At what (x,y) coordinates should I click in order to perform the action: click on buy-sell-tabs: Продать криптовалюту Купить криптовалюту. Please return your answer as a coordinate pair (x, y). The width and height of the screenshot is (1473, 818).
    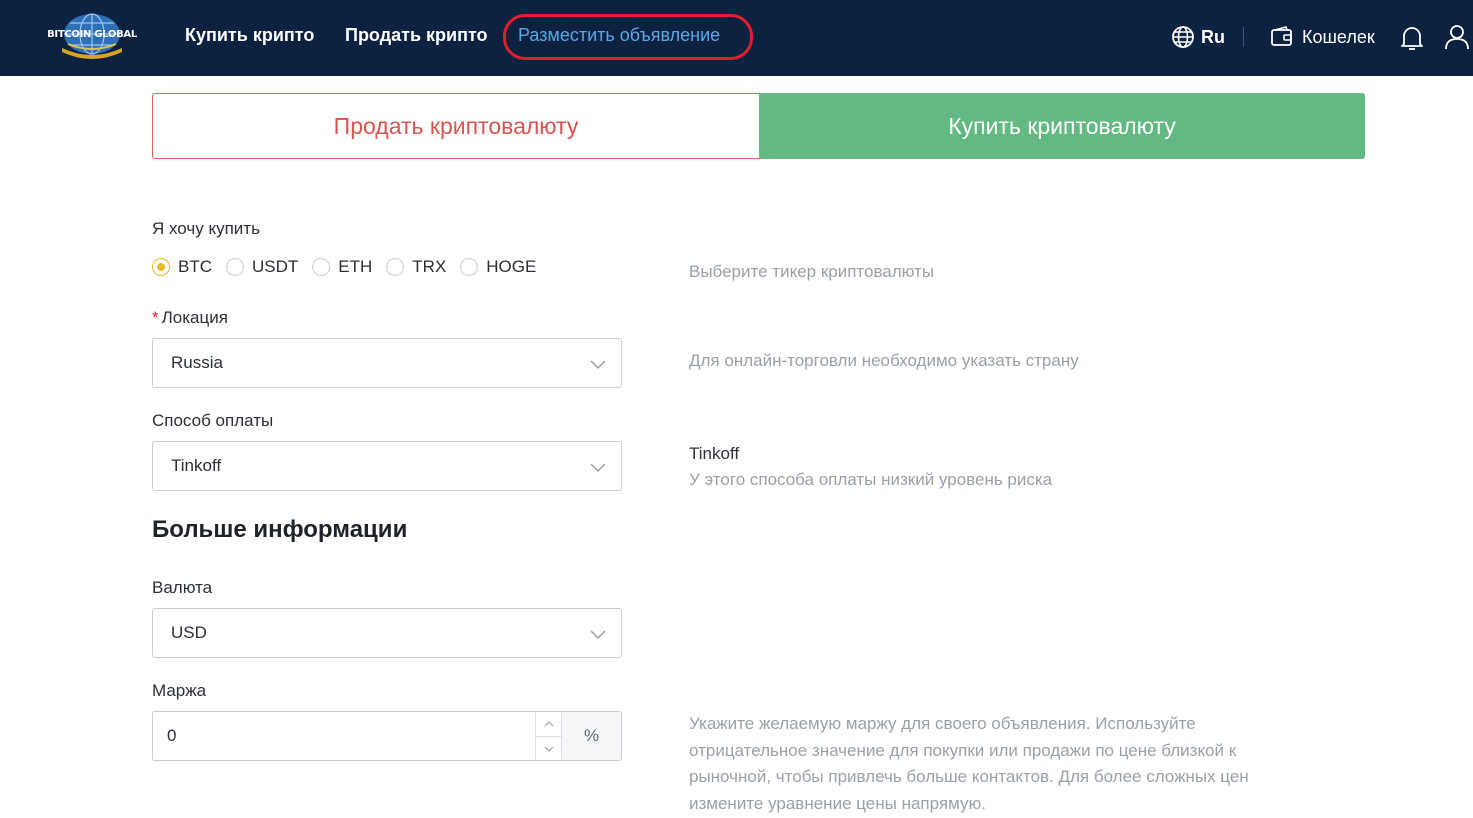
    Looking at the image, I should click on (758, 126).